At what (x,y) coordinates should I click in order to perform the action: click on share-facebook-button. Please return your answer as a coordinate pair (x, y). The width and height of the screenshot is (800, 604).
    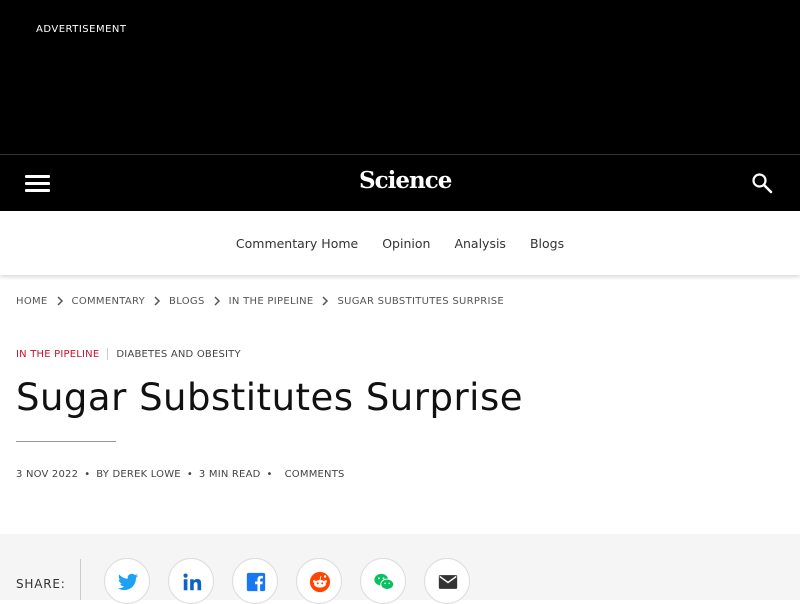
    Looking at the image, I should click on (255, 581).